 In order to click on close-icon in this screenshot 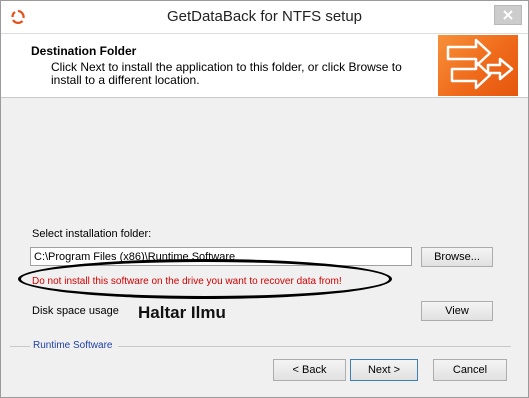, I will do `click(508, 15)`.